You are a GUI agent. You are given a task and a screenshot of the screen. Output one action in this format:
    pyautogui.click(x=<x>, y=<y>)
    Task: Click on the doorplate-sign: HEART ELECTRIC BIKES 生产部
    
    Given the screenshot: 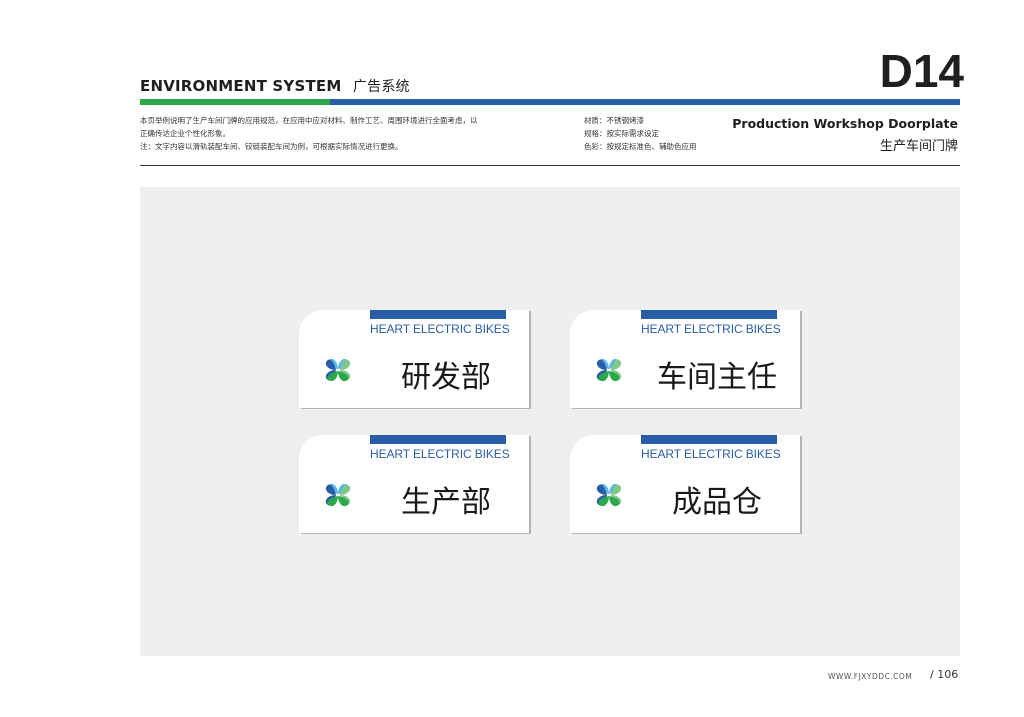 What is the action you would take?
    pyautogui.click(x=414, y=484)
    